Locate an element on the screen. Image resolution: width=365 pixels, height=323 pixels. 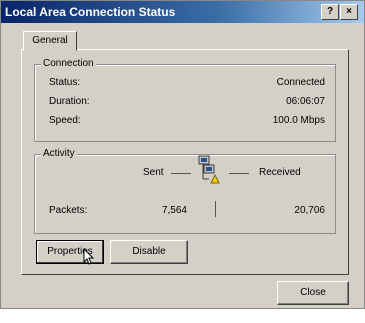
close-window-button: × is located at coordinates (349, 12).